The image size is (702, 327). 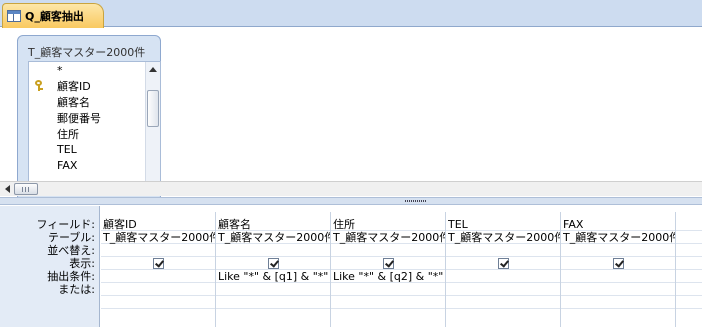 I want to click on grid-column-3: 住所 T_顧客マスター2000件 Like "*" & [q2] & "*", so click(x=388, y=269).